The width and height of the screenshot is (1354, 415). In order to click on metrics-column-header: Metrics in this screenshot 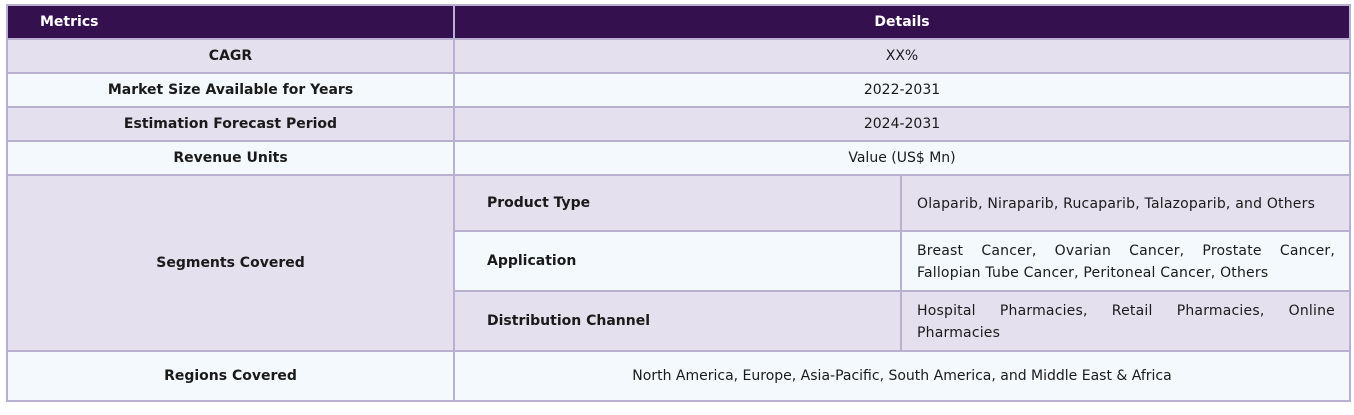, I will do `click(230, 22)`.